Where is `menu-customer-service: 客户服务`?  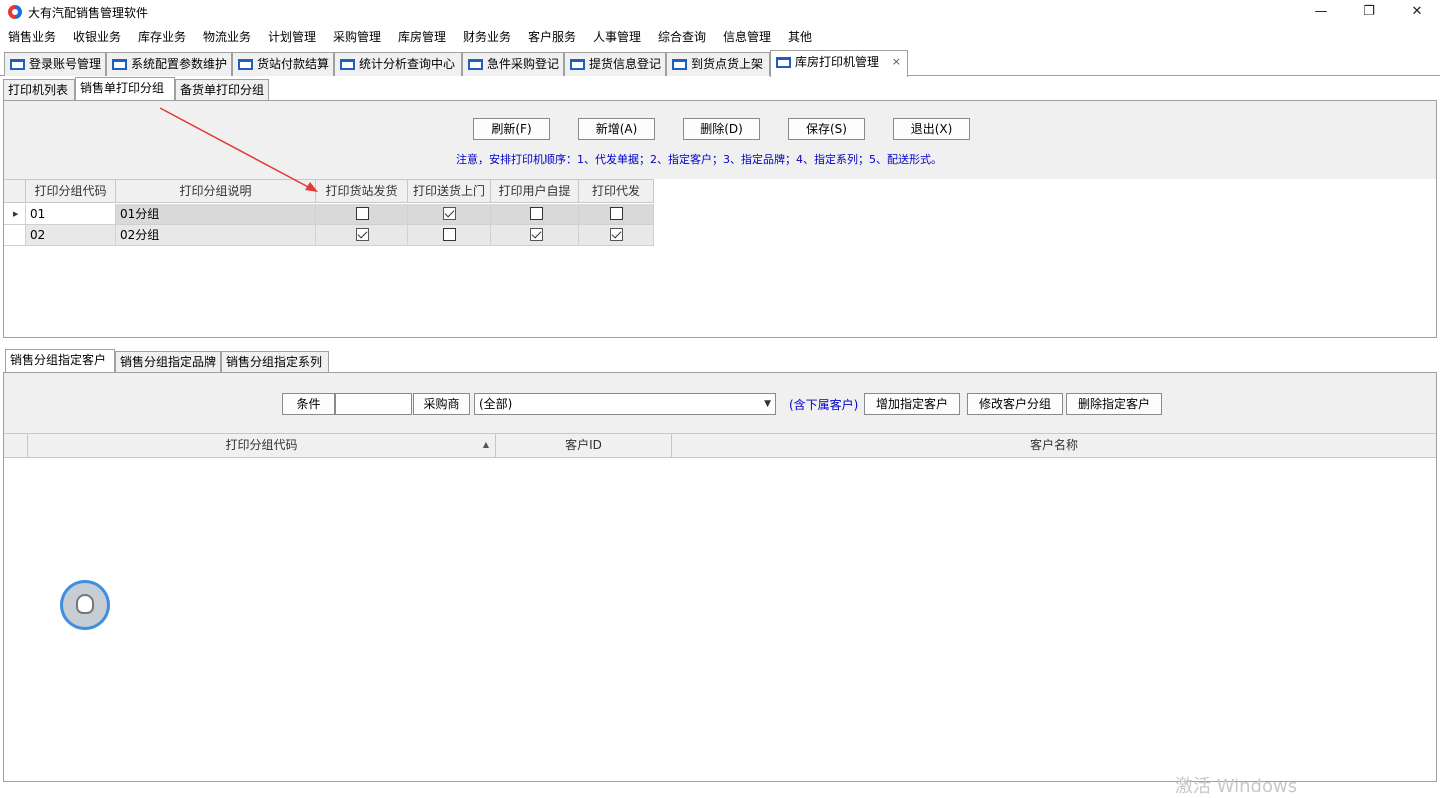
menu-customer-service: 客户服务 is located at coordinates (552, 36).